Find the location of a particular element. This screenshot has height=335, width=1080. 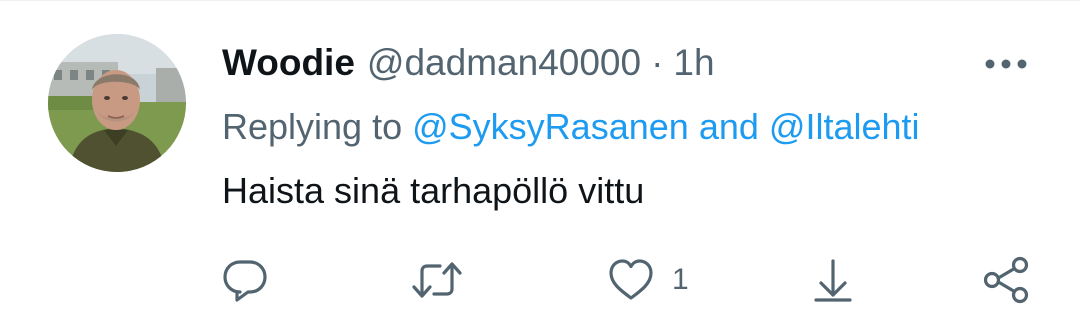

tweet-header: Woodie @dadman40000 · 1h is located at coordinates (468, 63).